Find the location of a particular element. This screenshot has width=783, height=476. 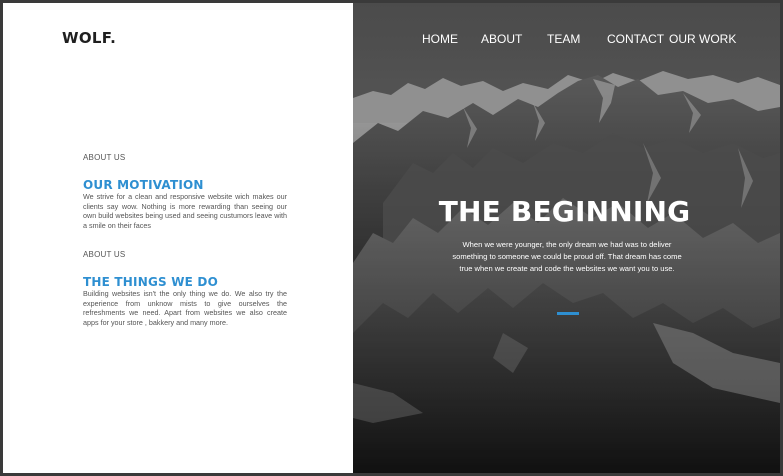

logo: WOLF. is located at coordinates (89, 38).